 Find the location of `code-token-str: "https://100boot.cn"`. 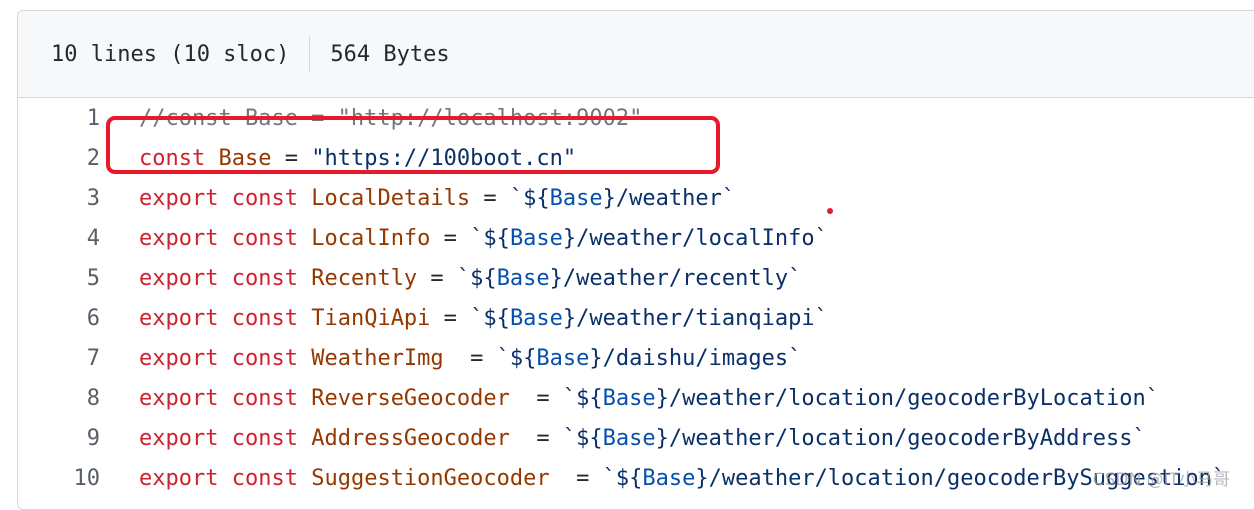

code-token-str: "https://100boot.cn" is located at coordinates (443, 158).